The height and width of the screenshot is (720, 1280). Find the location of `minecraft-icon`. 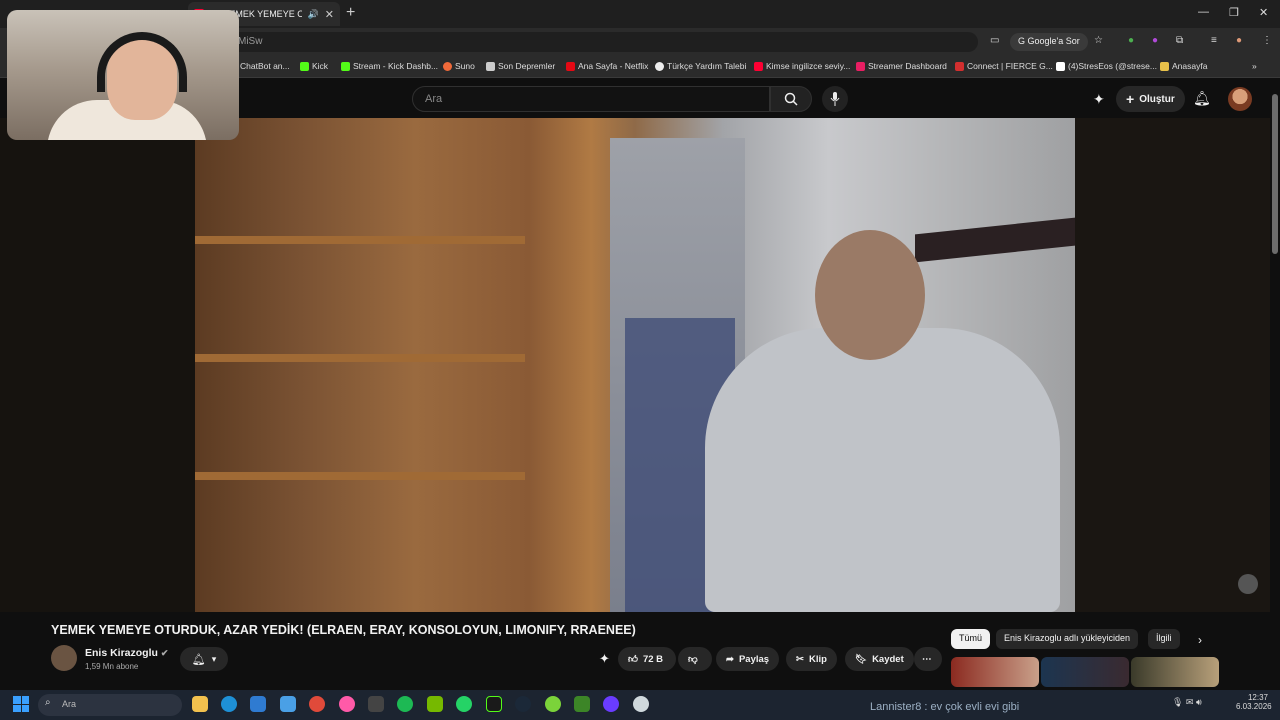

minecraft-icon is located at coordinates (582, 704).